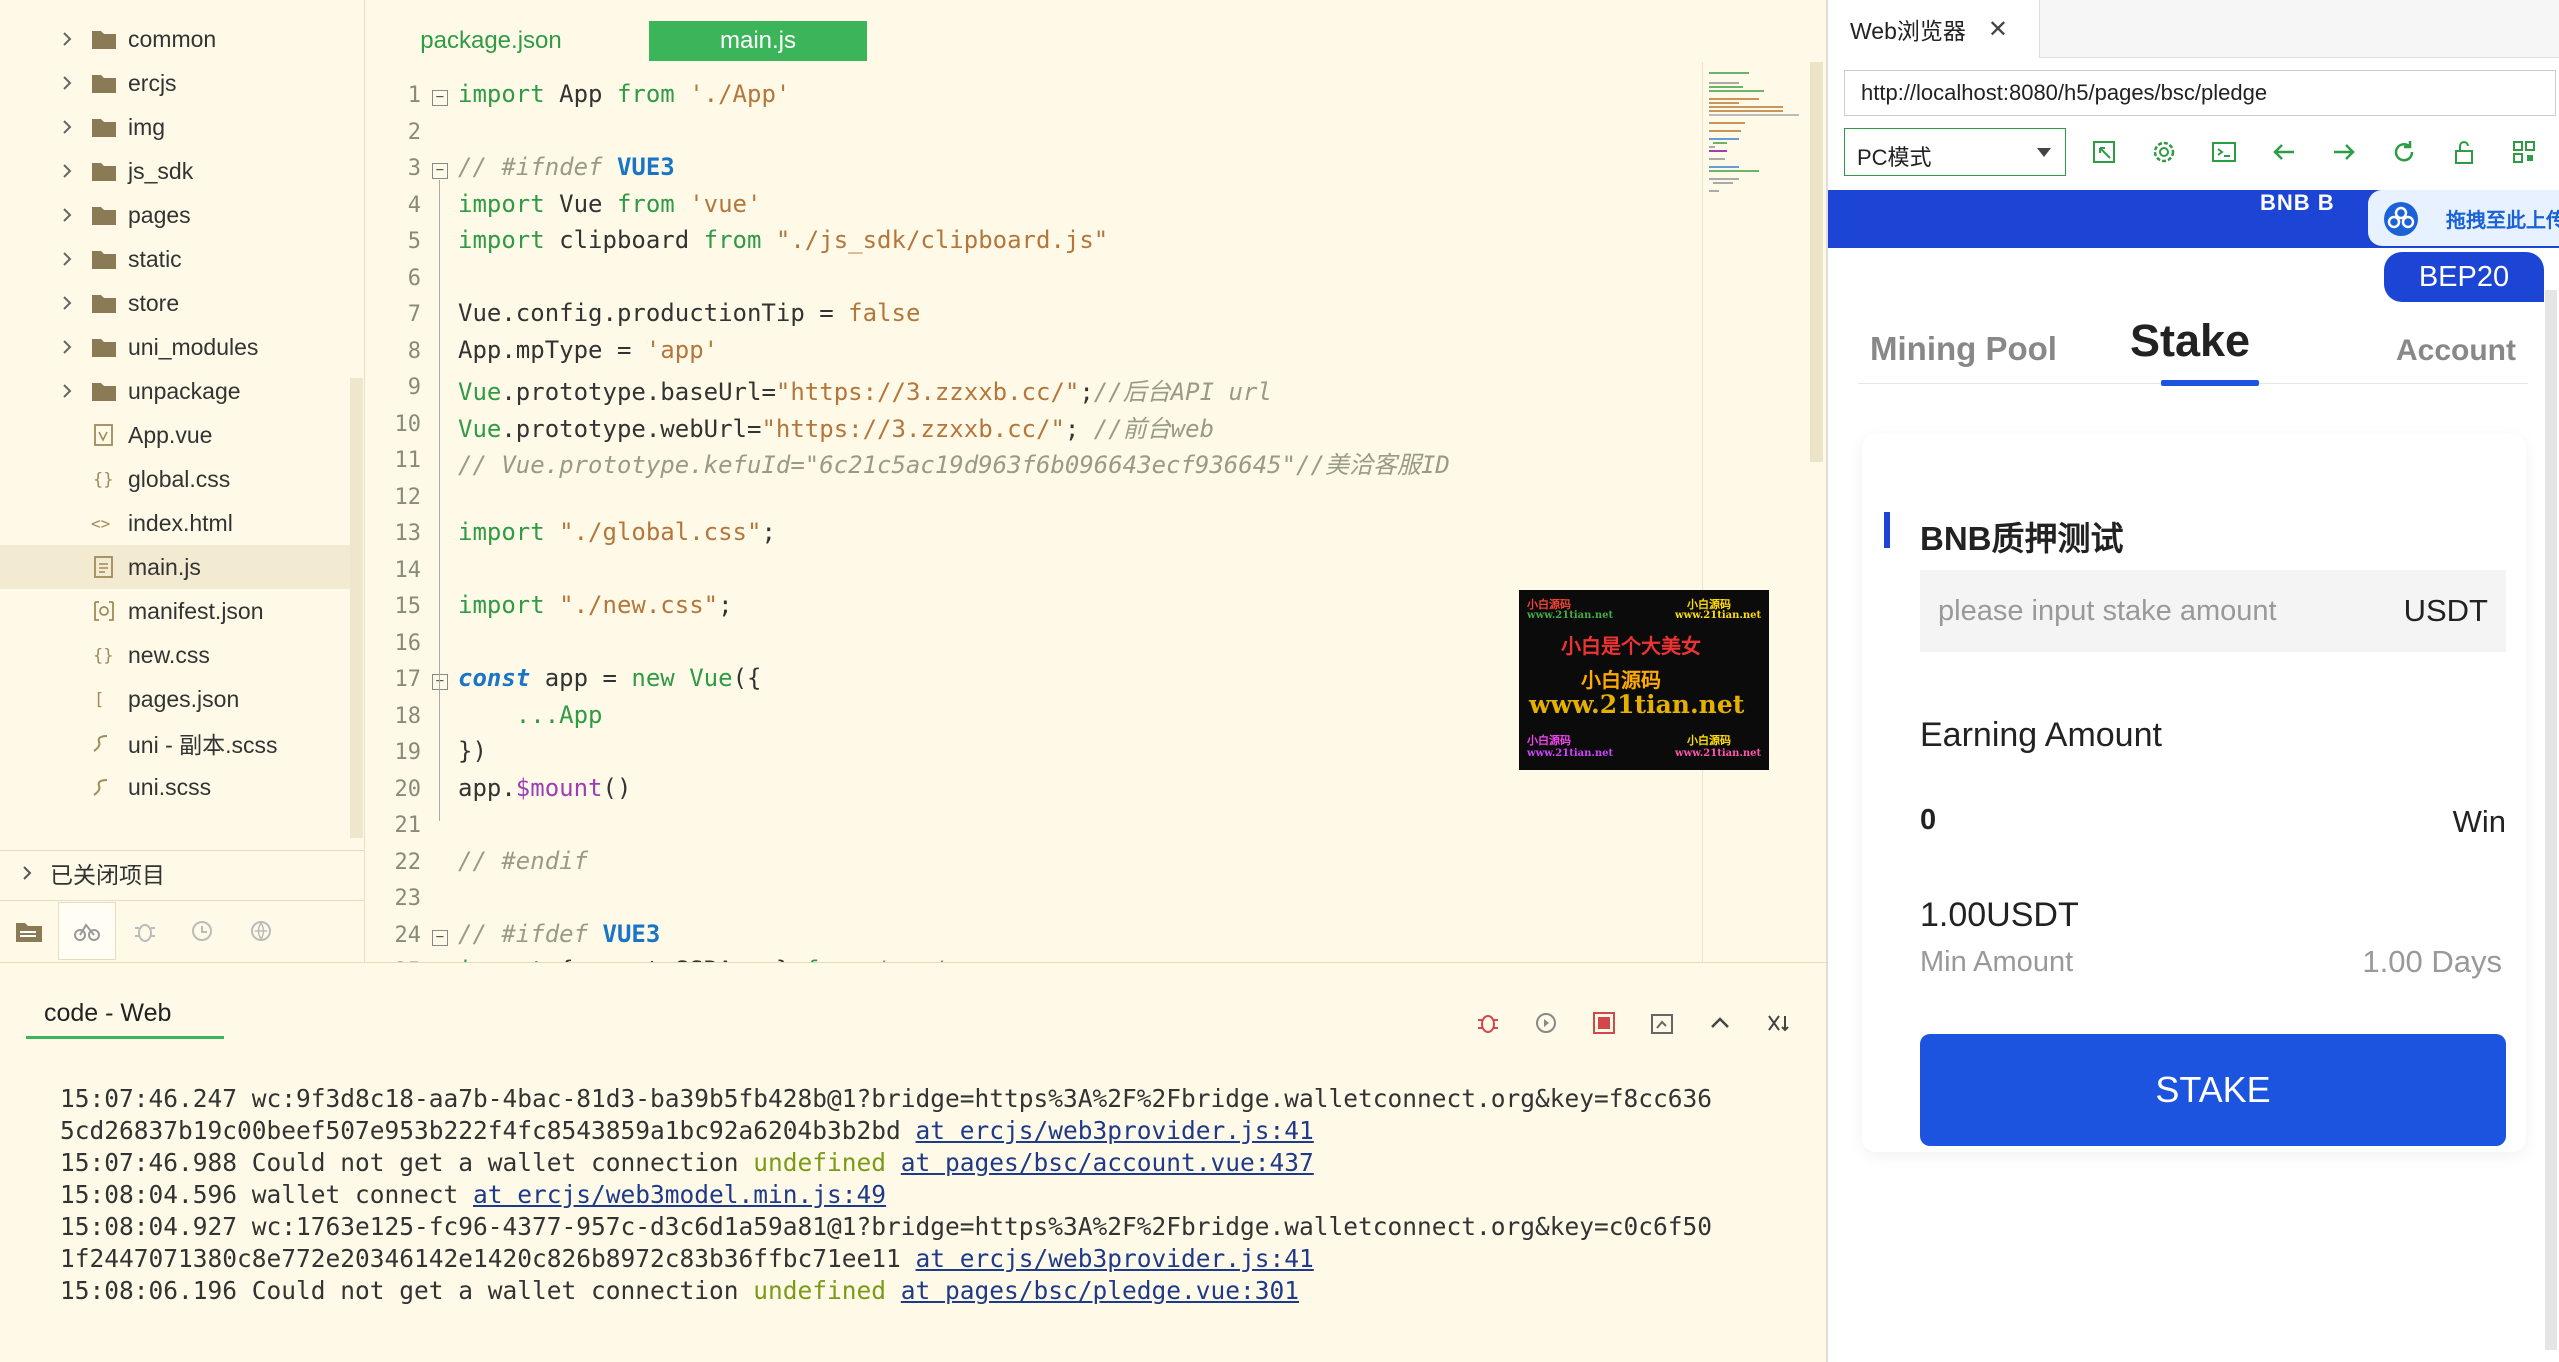 The image size is (2559, 1362). What do you see at coordinates (179, 478) in the screenshot?
I see `tree-item-label: global.css` at bounding box center [179, 478].